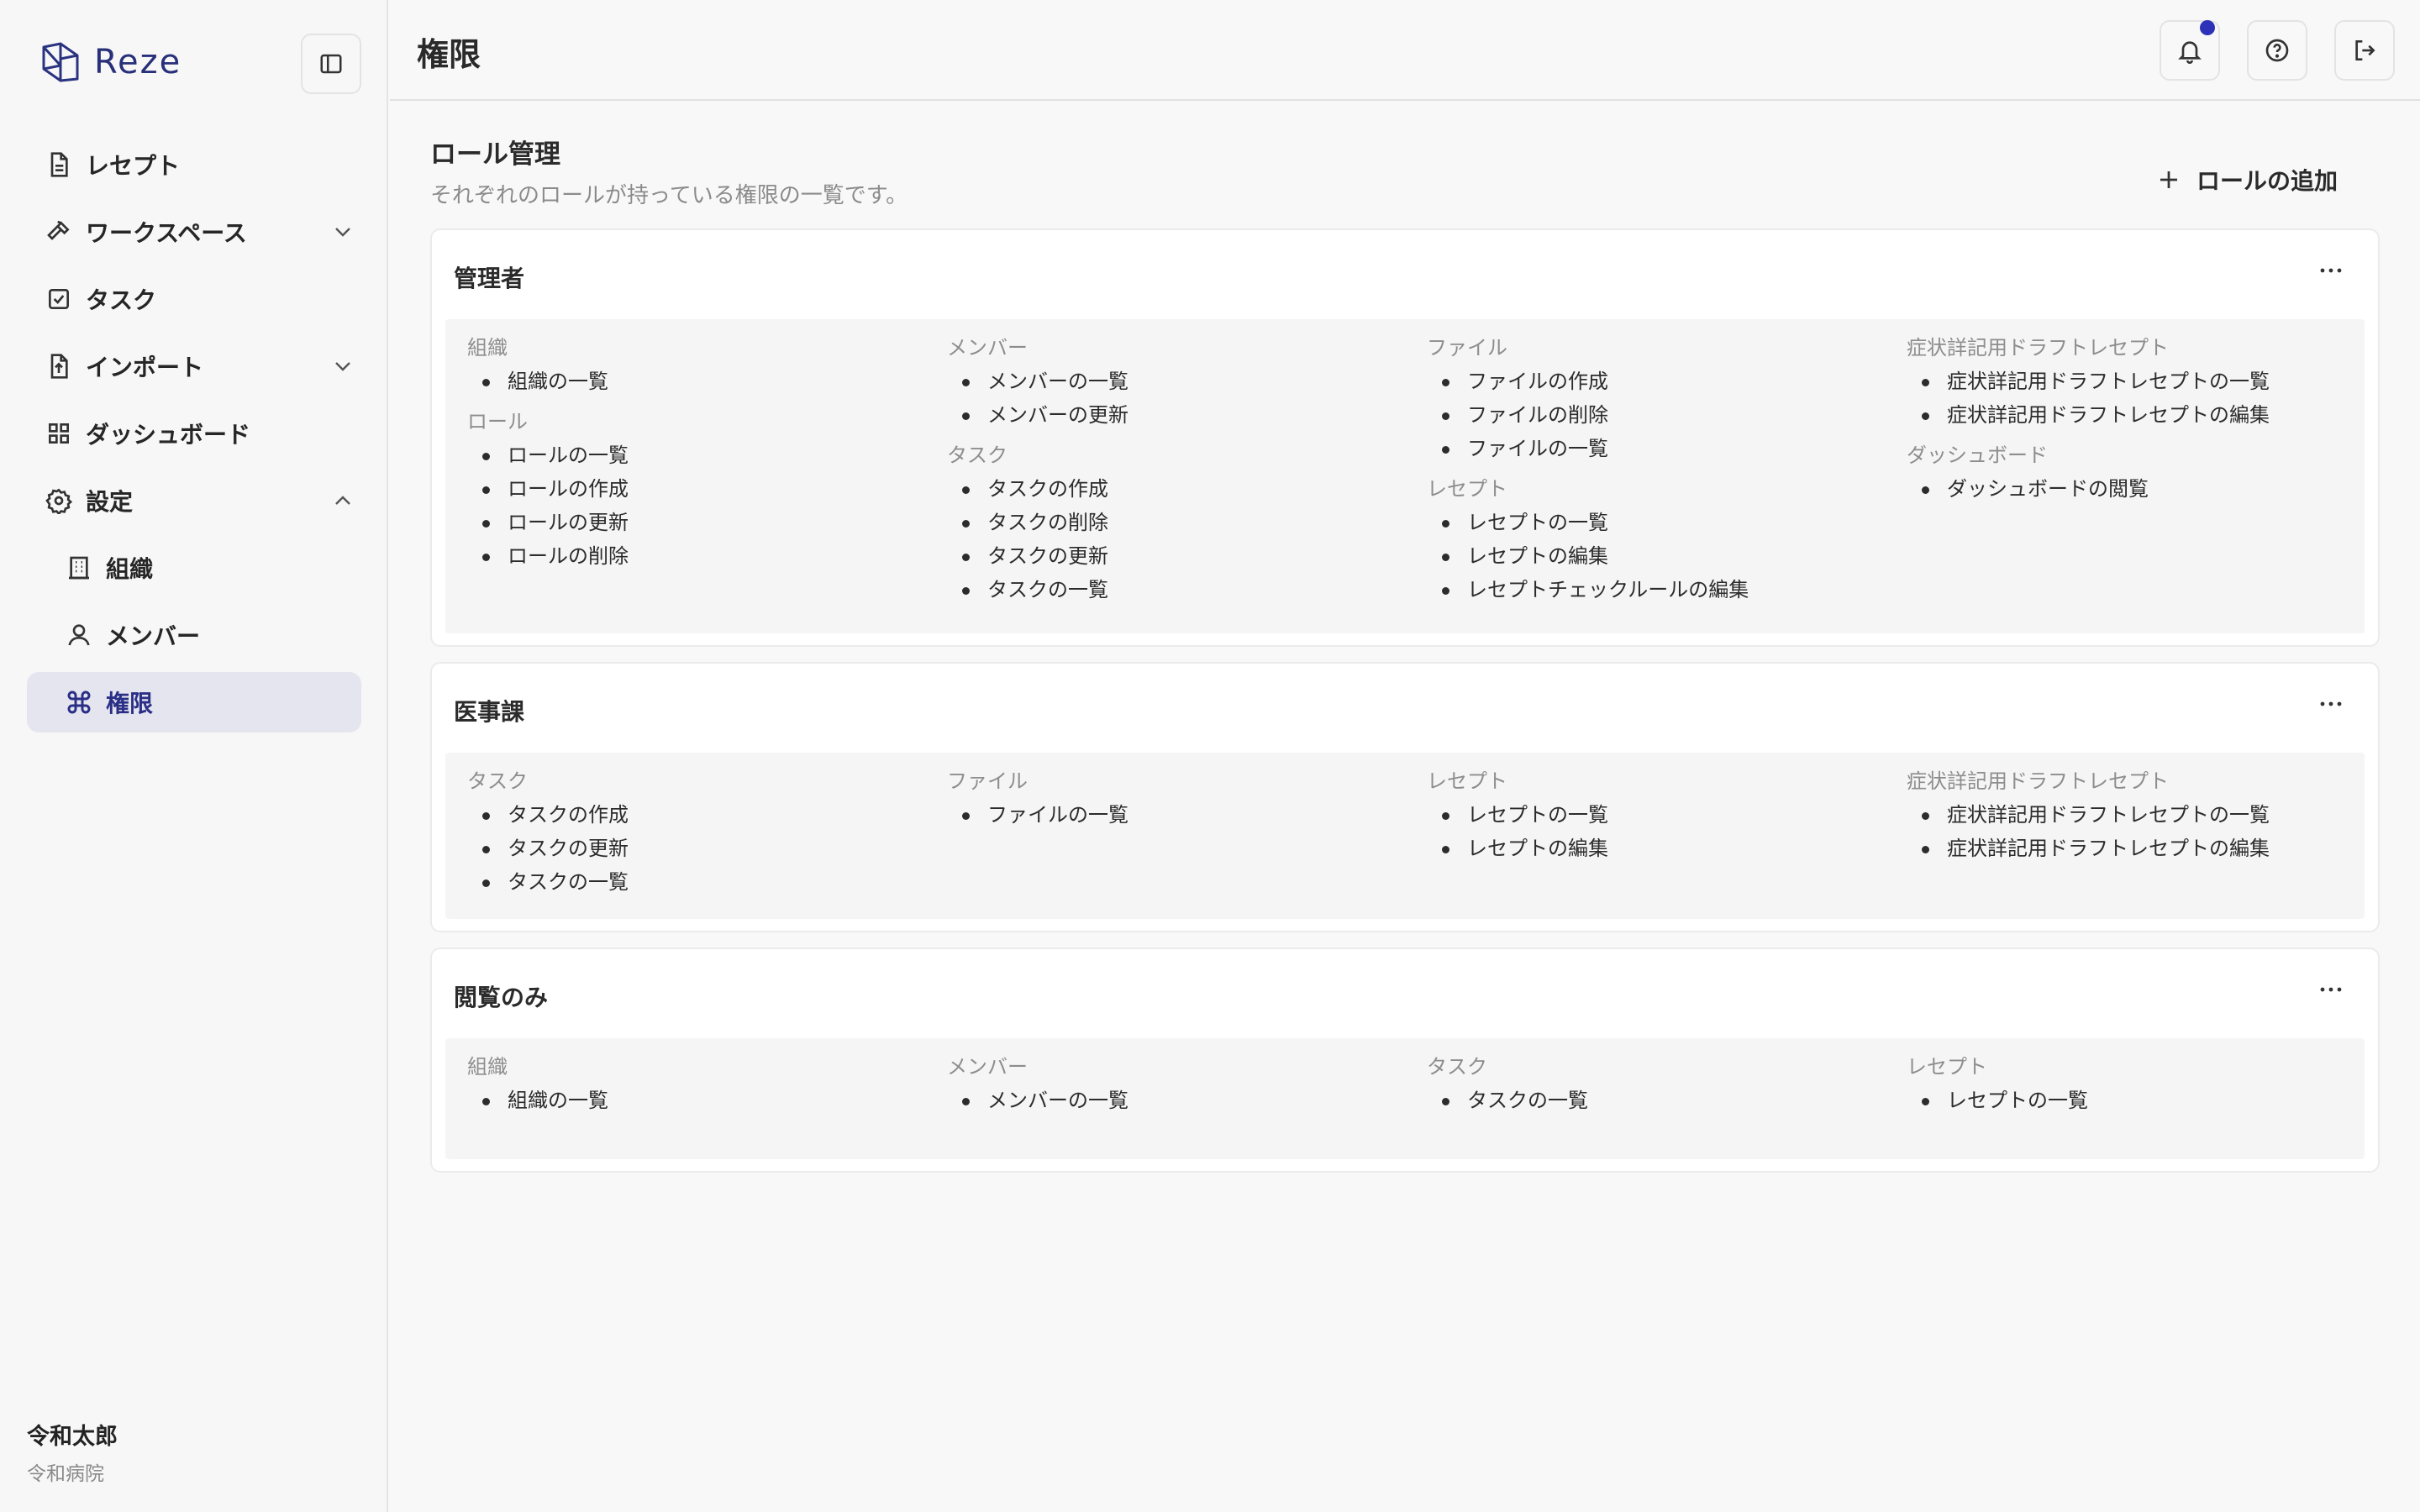  I want to click on permission-group: レセプト レセプトの一覧 レセプトの編集 レセプトチェックルールの編集, so click(1588, 539).